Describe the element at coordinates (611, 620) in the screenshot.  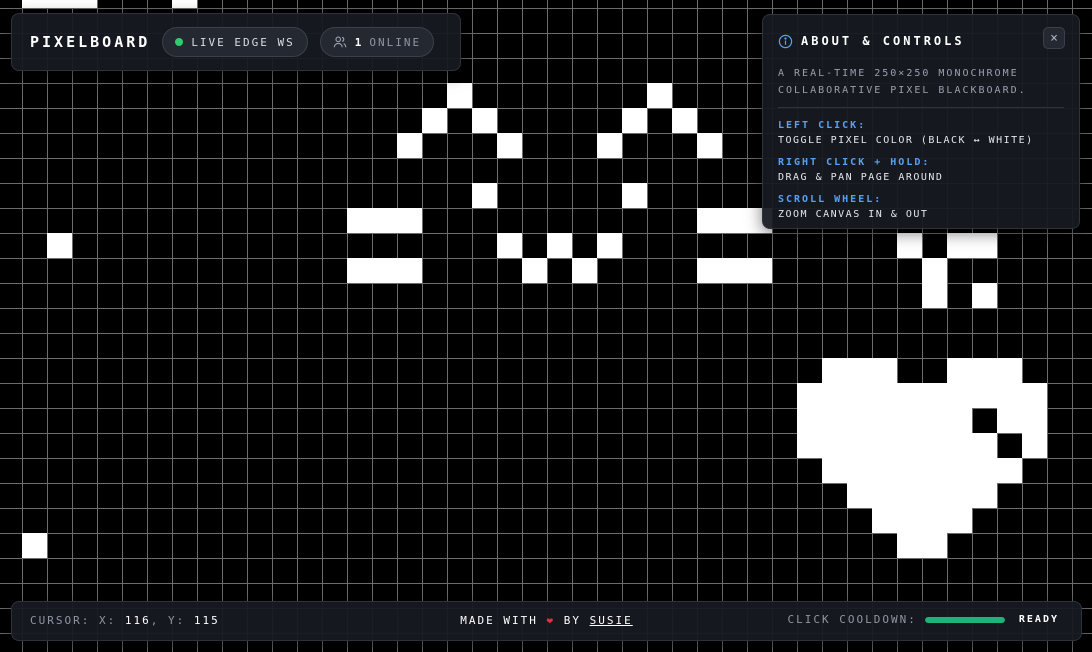
I see `author-link: SUSIE` at that location.